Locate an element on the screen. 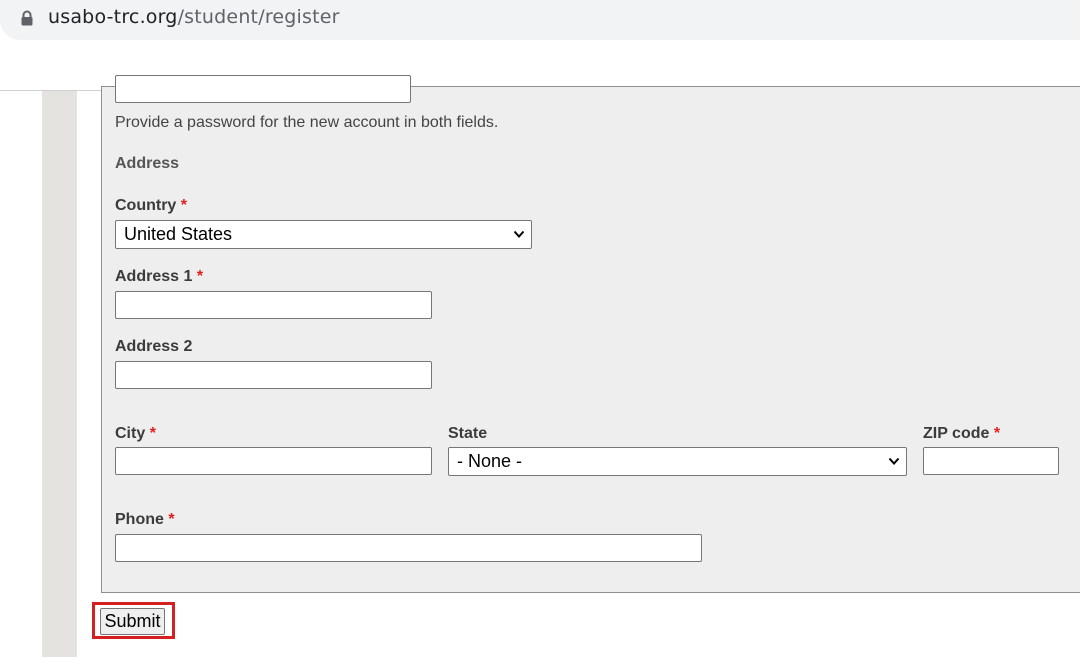  city-label: City * is located at coordinates (135, 434).